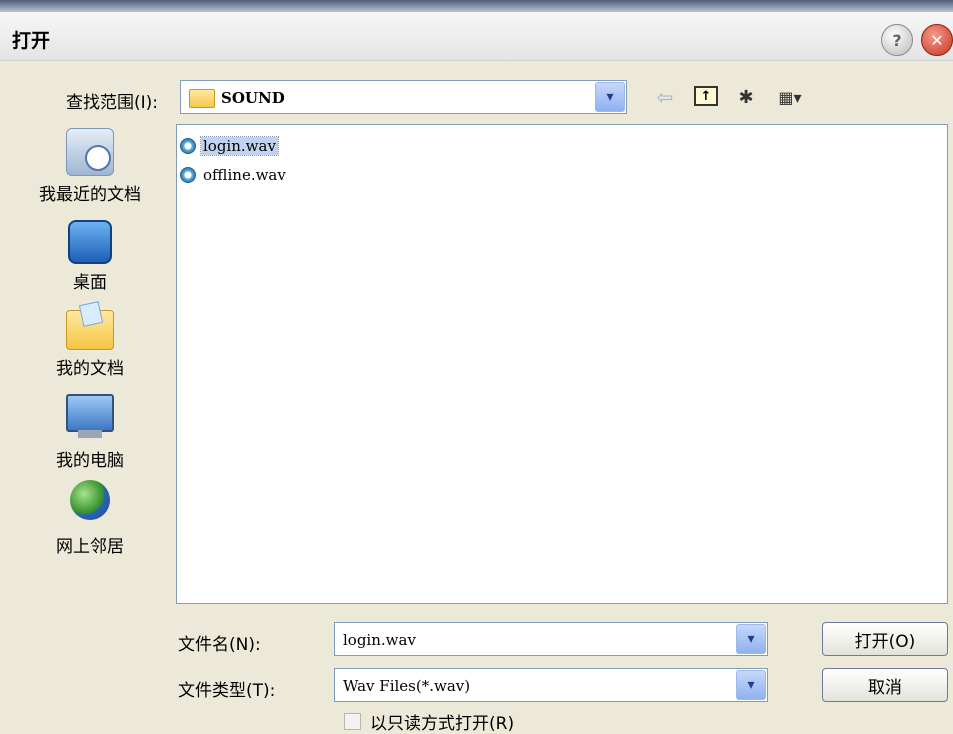  I want to click on view-menu-button: ▦▾, so click(790, 97).